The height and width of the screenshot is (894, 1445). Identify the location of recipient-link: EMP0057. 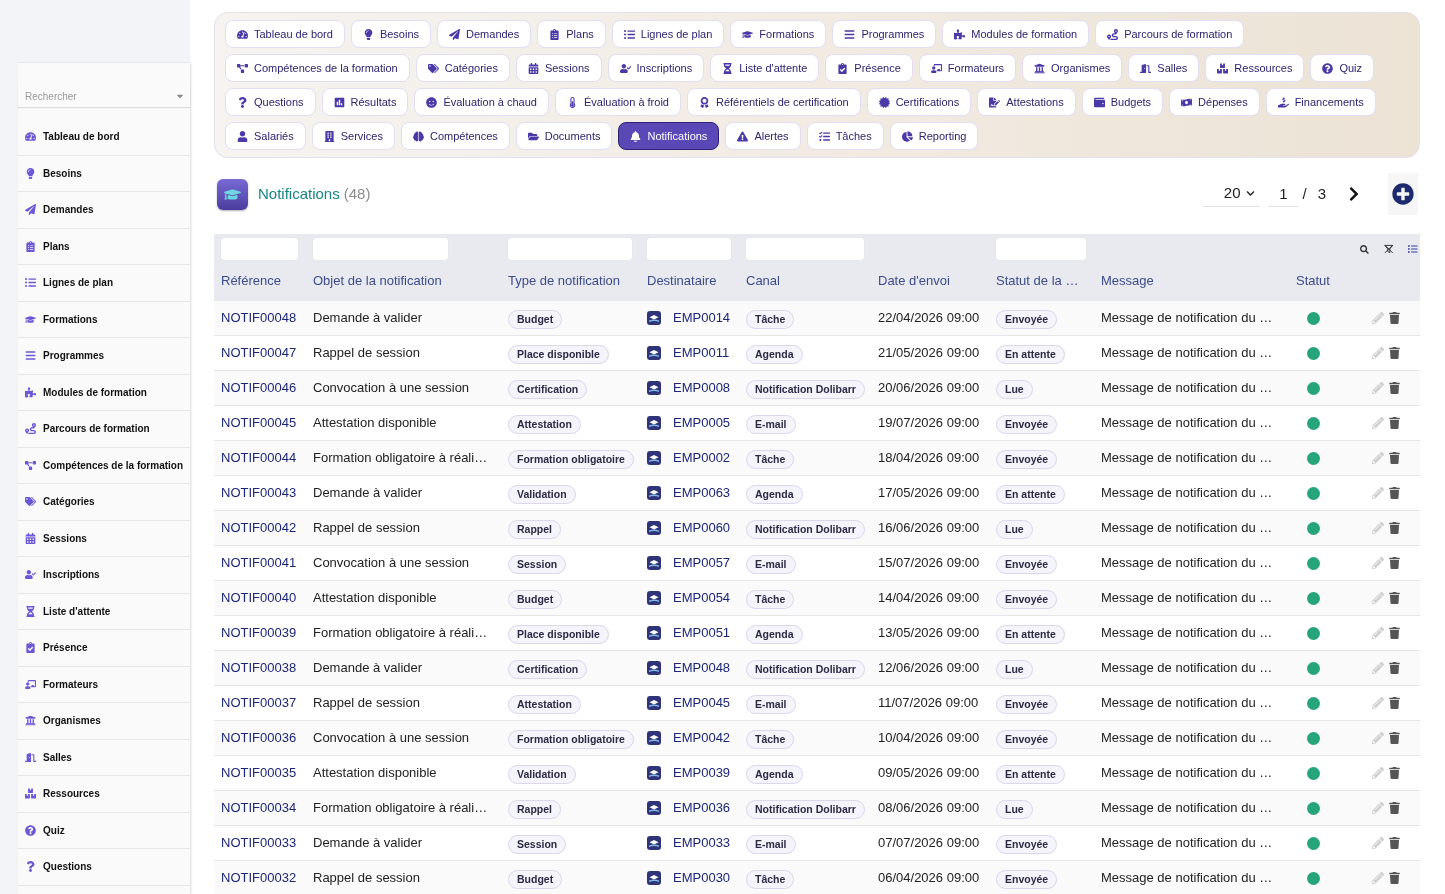
(702, 563).